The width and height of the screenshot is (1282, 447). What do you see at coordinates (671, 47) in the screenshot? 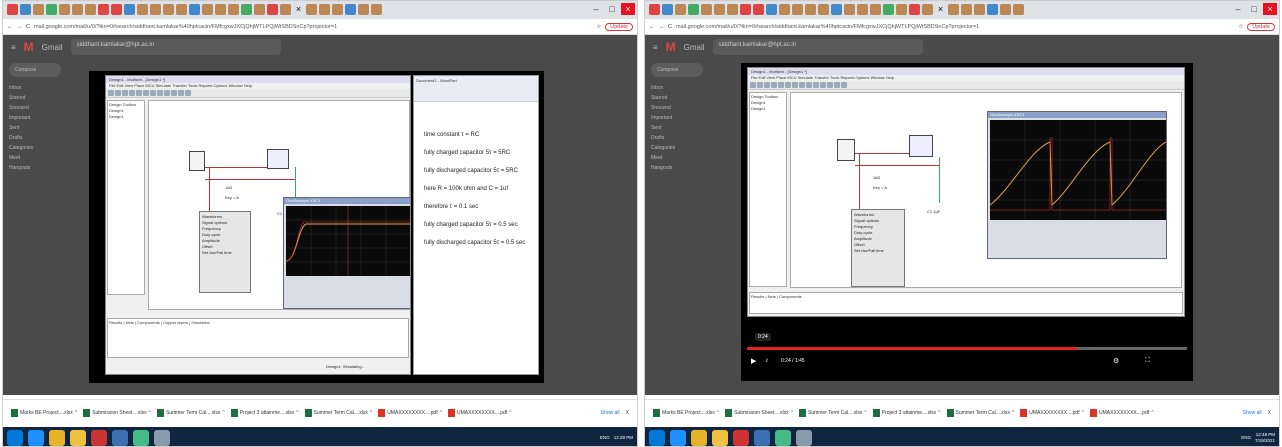
I see `gmail-logo: M` at bounding box center [671, 47].